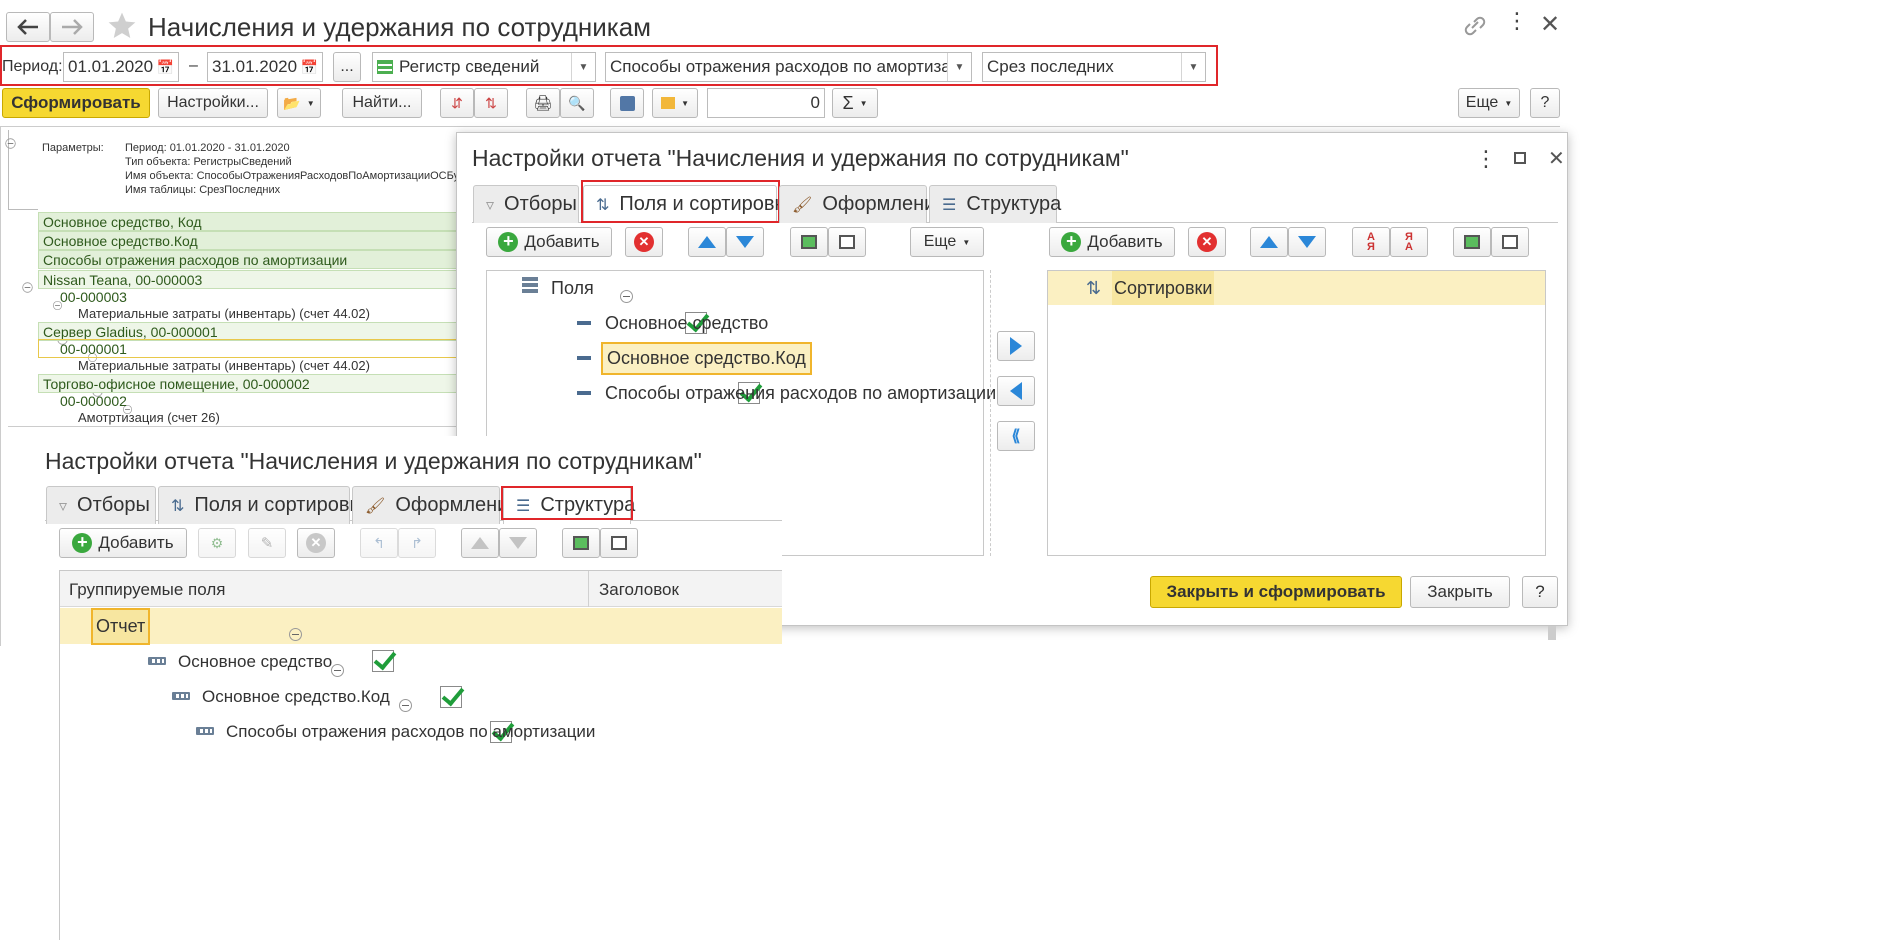 The height and width of the screenshot is (940, 1885). Describe the element at coordinates (296, 697) in the screenshot. I see `grouping-item: Основное средство.Код` at that location.